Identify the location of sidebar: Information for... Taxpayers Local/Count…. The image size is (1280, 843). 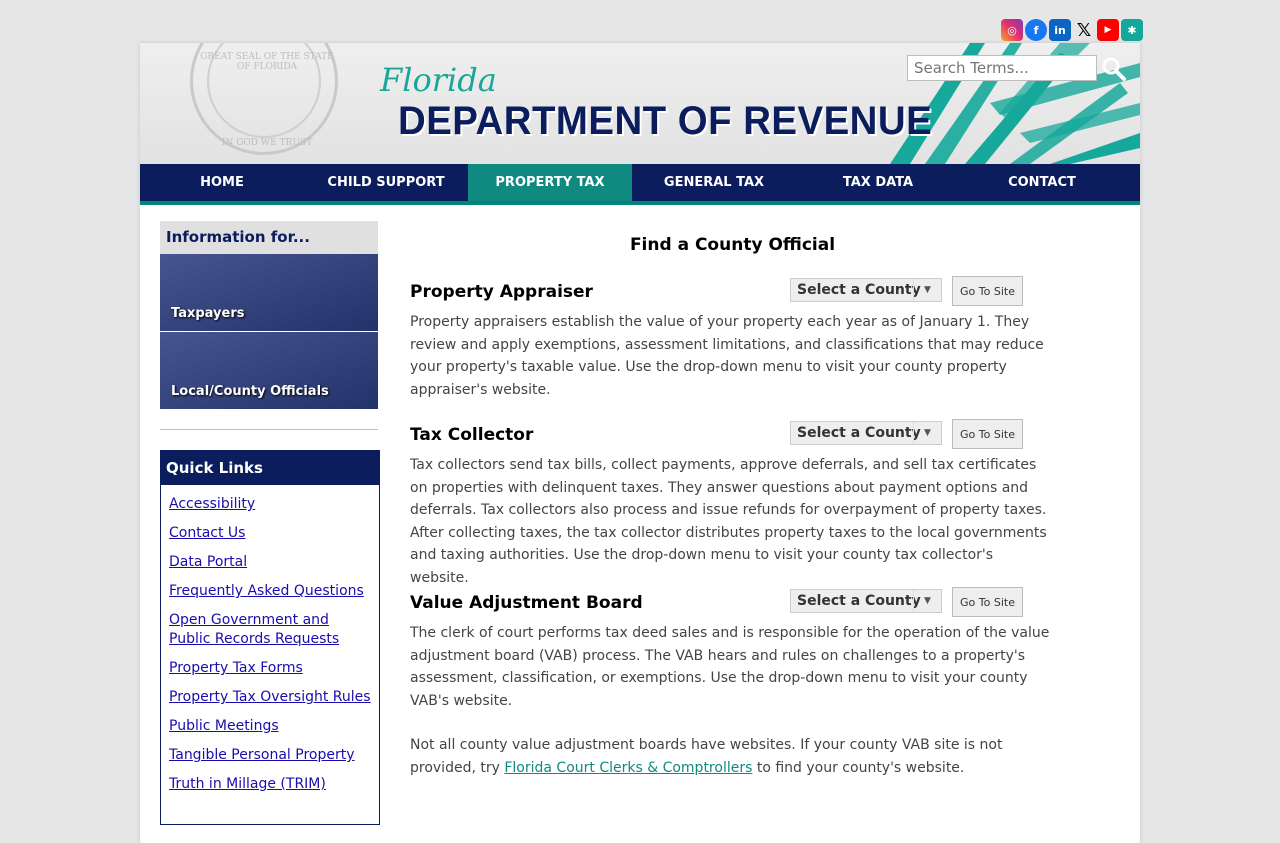
(270, 523).